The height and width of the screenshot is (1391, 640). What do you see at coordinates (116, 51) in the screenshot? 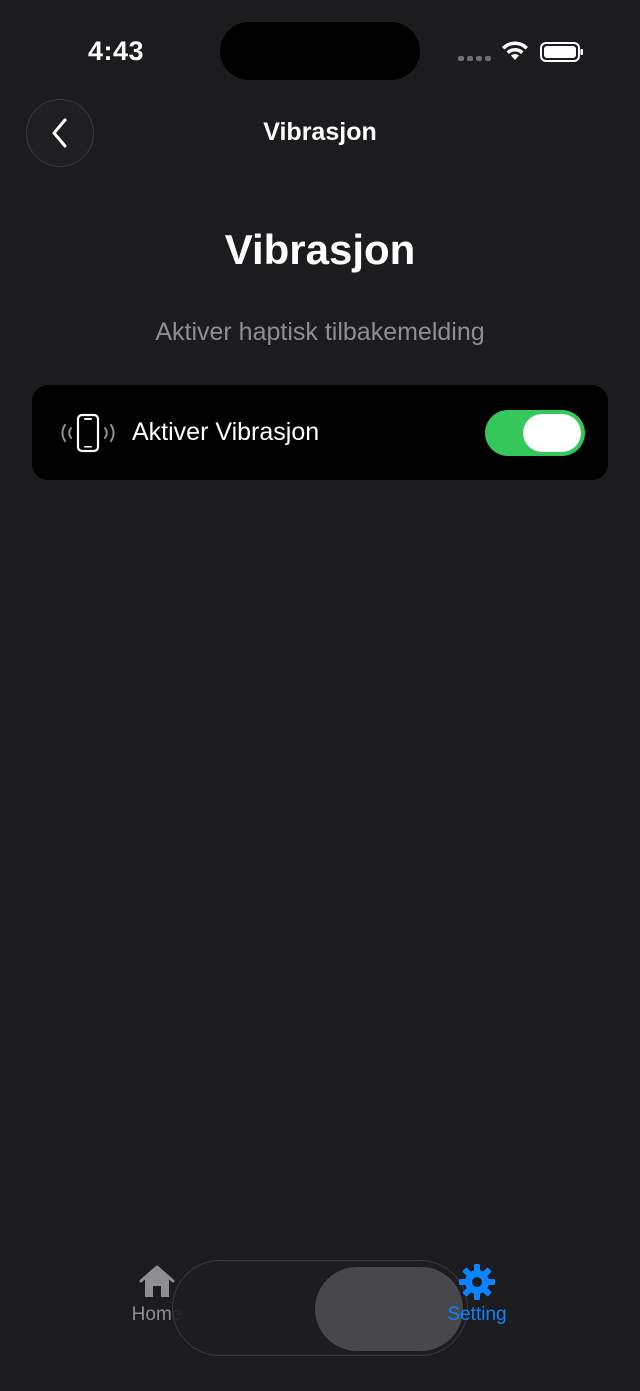
I see `status-time: 4:43` at bounding box center [116, 51].